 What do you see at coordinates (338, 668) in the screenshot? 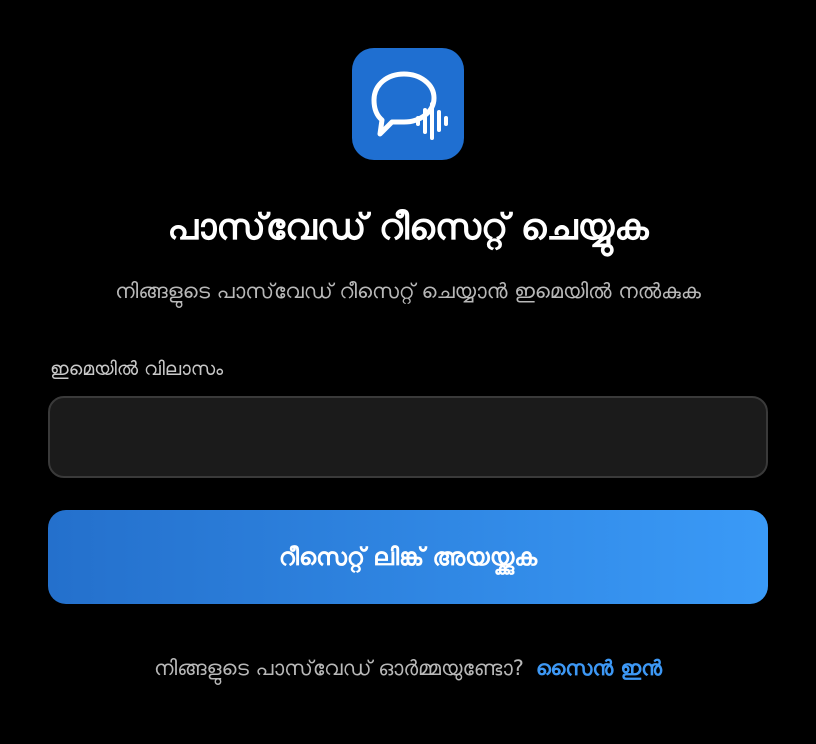
I see `remember-password-text: നിങ്ങളുടെ പാസ്‌വേഡ് ഓർമ്മയുണ്ടോ?` at bounding box center [338, 668].